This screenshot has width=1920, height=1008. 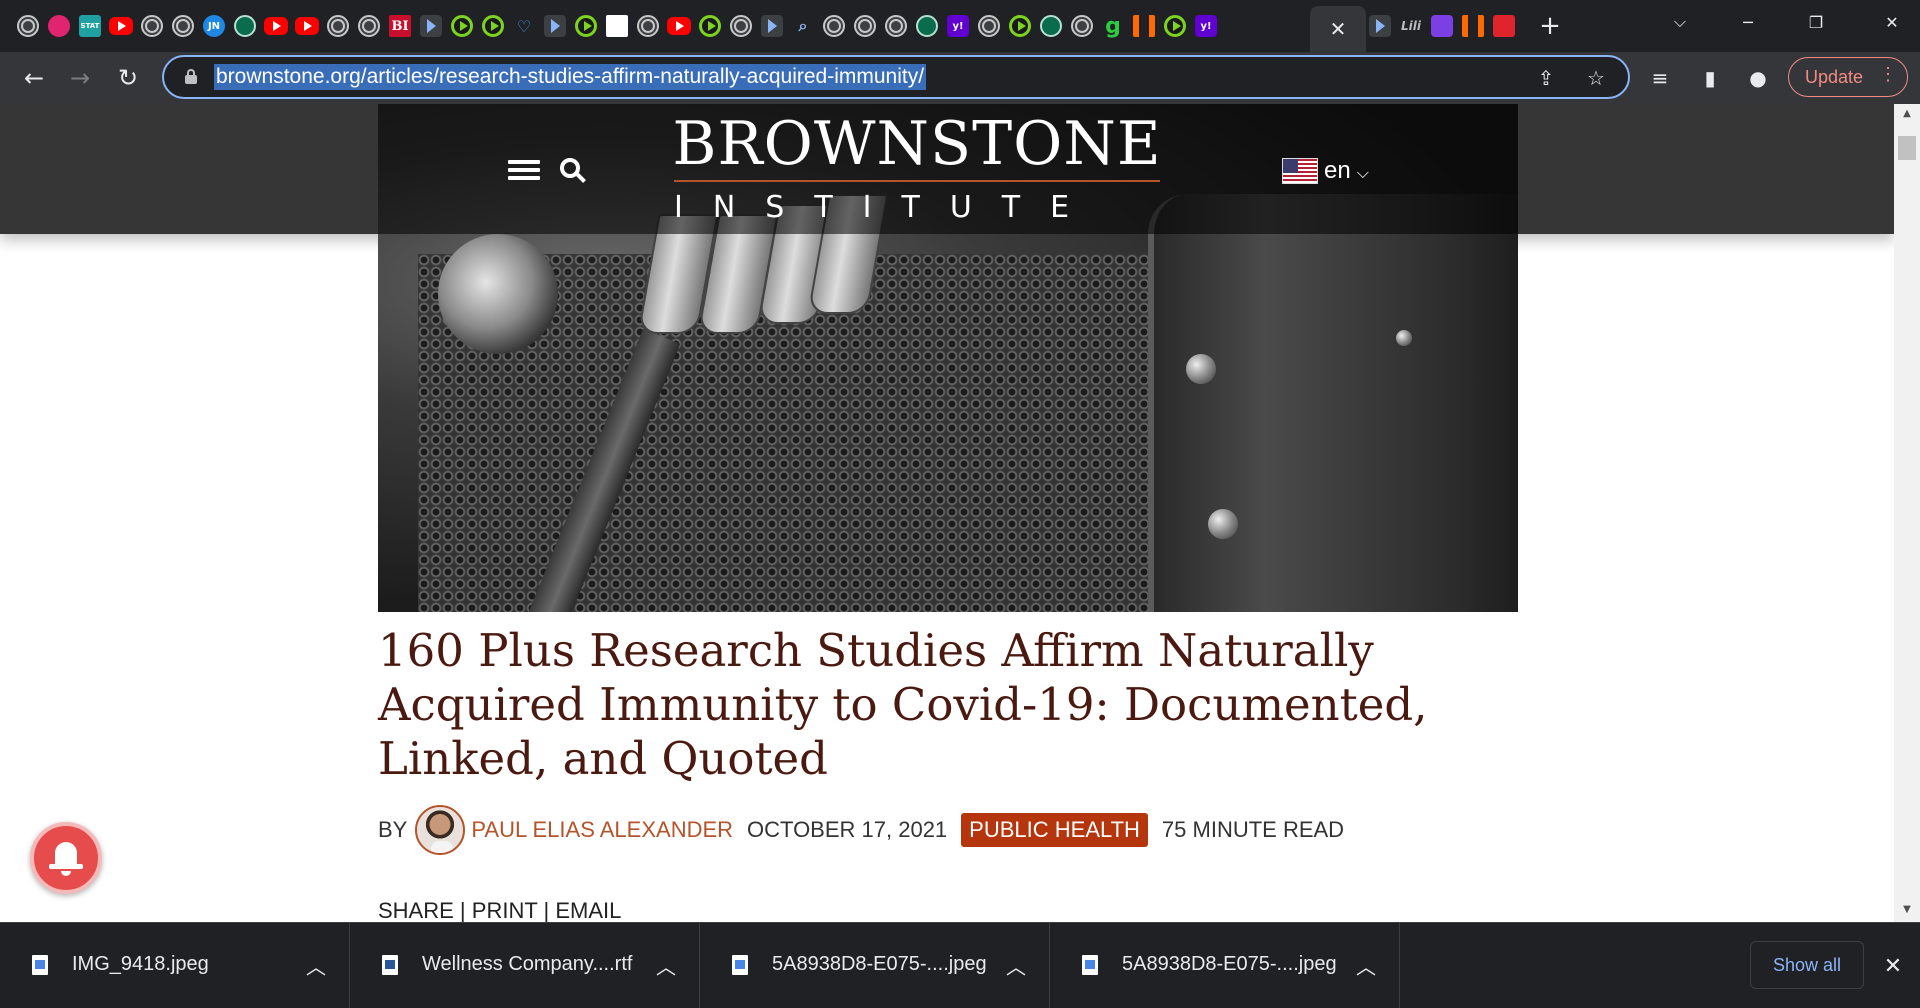 What do you see at coordinates (66, 858) in the screenshot?
I see `notification-bell-icon` at bounding box center [66, 858].